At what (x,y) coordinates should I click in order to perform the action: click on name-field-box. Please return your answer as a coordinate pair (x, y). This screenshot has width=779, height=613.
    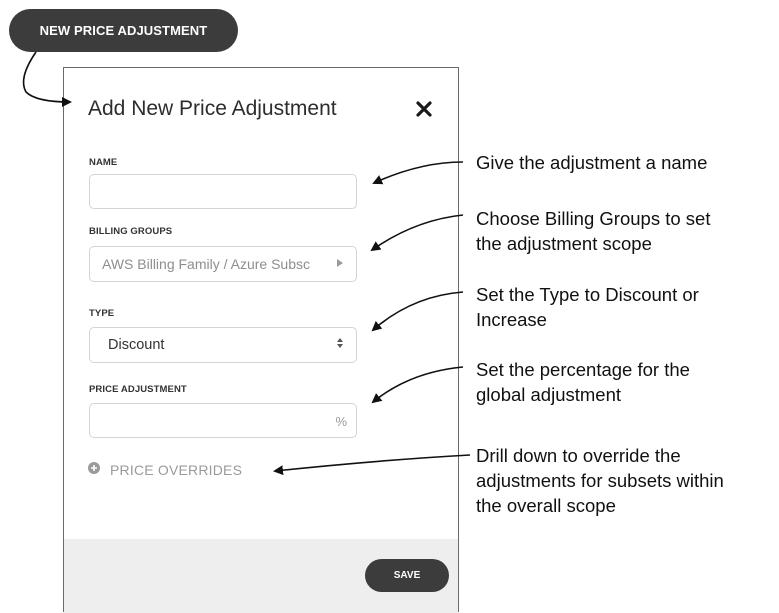
    Looking at the image, I should click on (223, 191).